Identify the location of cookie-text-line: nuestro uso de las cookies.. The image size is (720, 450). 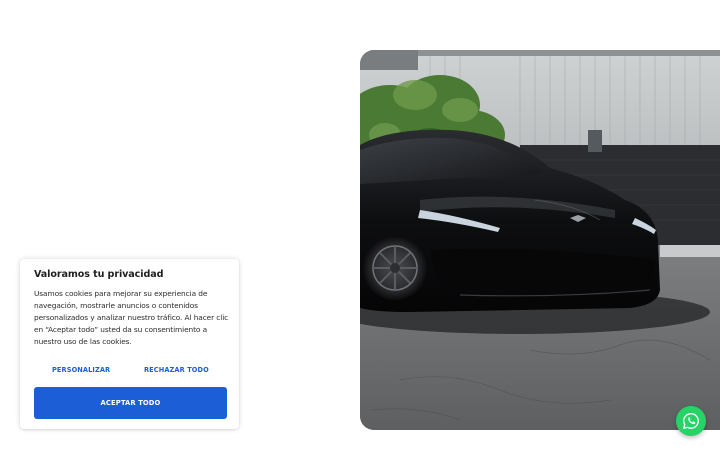
(83, 341).